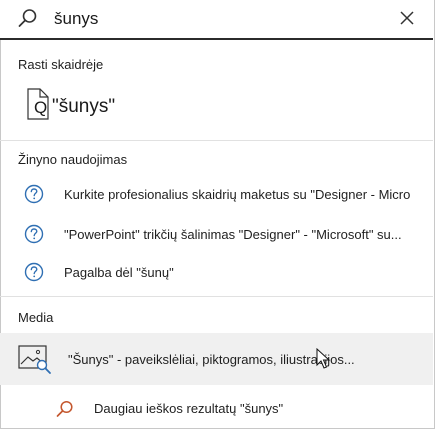 This screenshot has width=435, height=430. Describe the element at coordinates (73, 159) in the screenshot. I see `section-title-help: Žinyno naudojimas` at that location.